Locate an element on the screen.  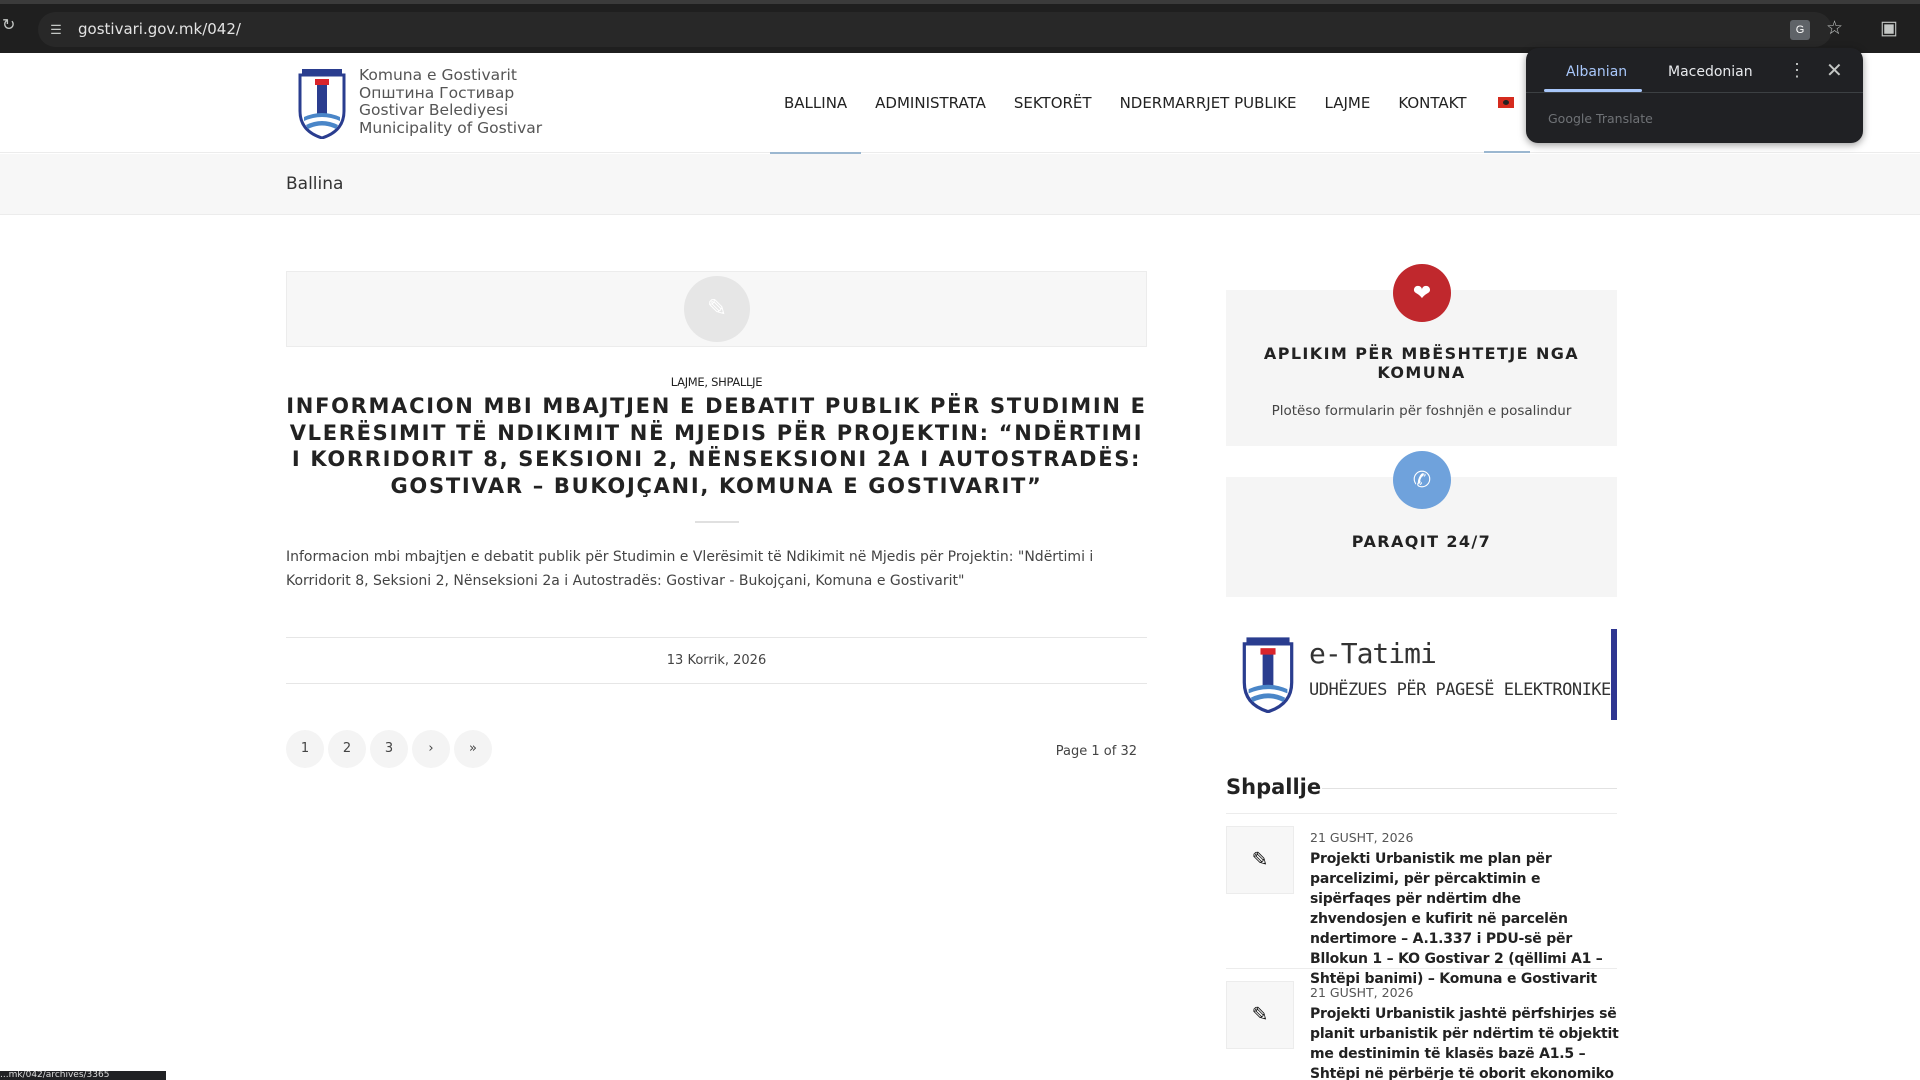
post-categories: LAJME, SHPALLJE is located at coordinates (716, 382).